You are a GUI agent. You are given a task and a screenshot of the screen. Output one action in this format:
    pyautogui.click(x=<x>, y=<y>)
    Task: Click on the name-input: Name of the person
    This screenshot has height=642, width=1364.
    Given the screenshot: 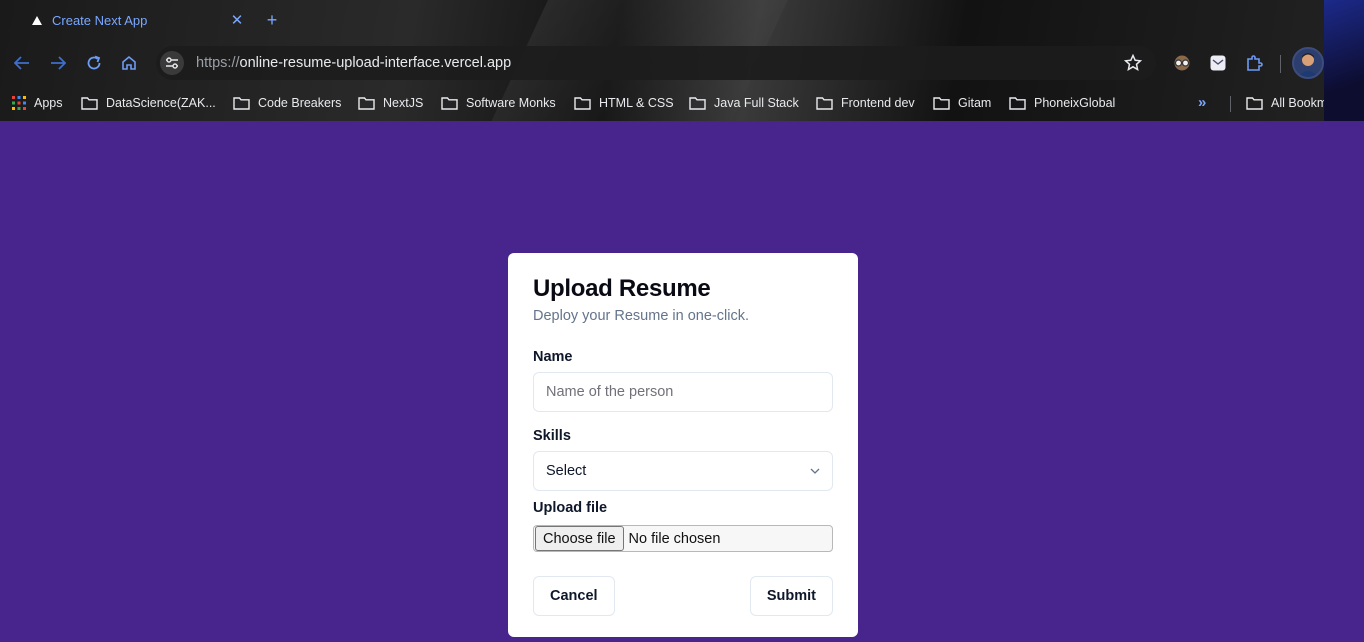 What is the action you would take?
    pyautogui.click(x=683, y=392)
    